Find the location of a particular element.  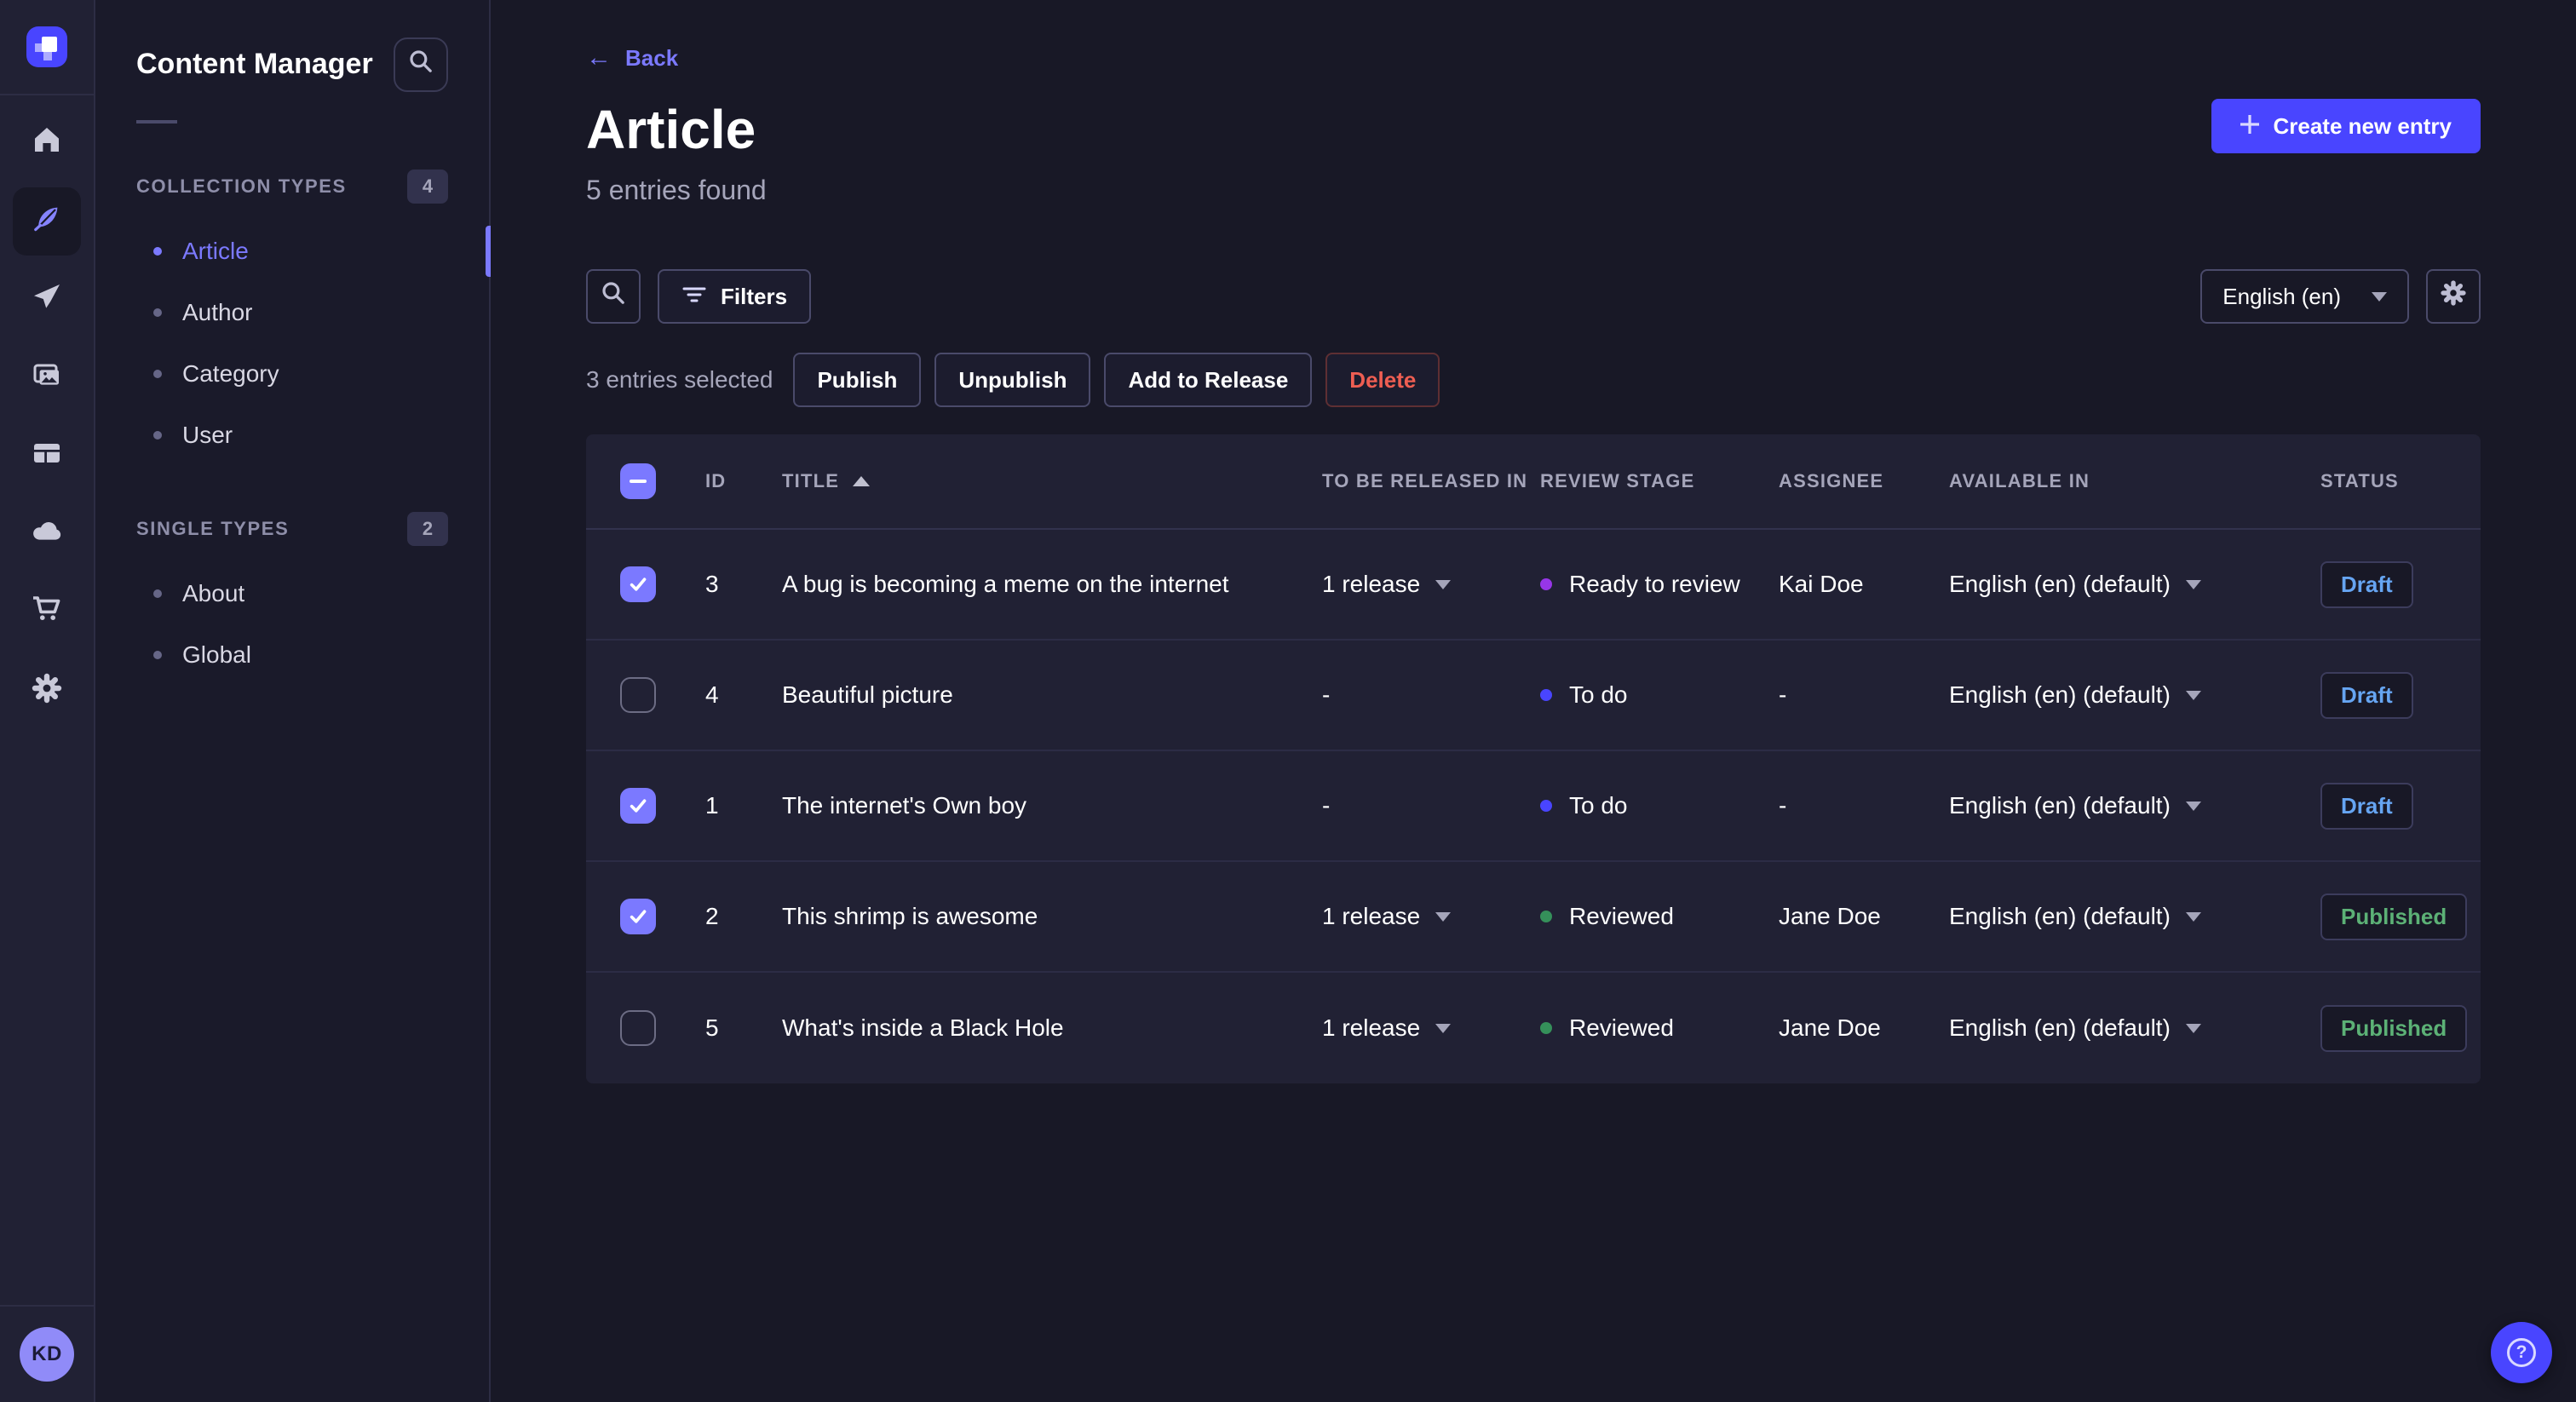

cell-title: This shrimp is awesome is located at coordinates (910, 916).